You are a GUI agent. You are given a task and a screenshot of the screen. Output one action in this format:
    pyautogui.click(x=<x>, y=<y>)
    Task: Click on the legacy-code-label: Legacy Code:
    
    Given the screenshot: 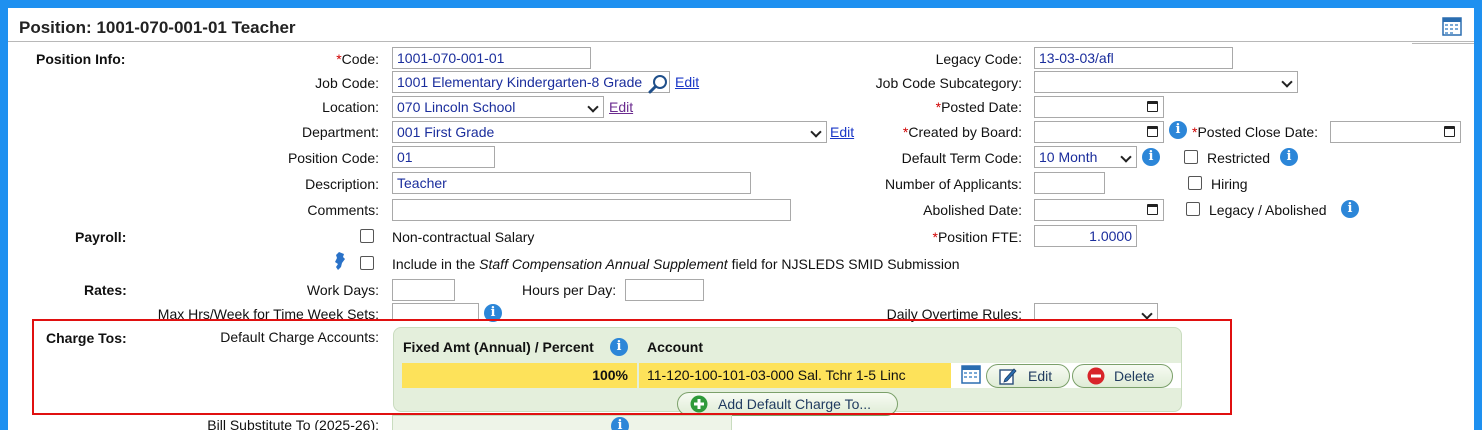 What is the action you would take?
    pyautogui.click(x=978, y=59)
    